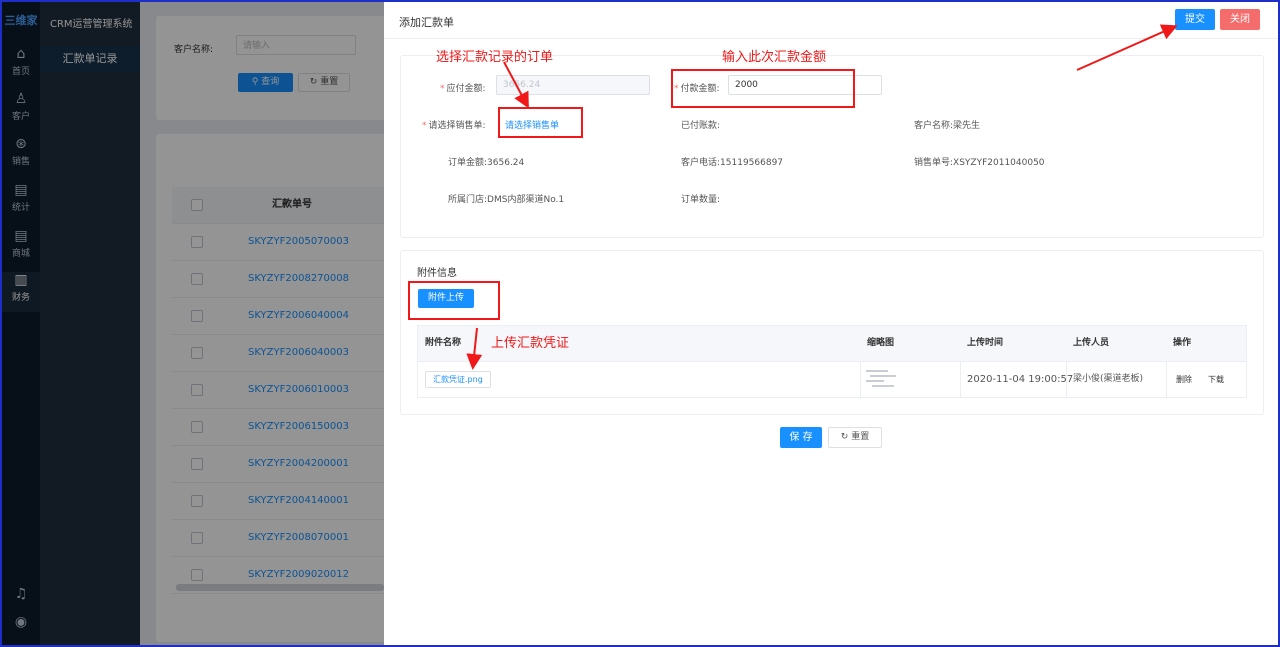 This screenshot has width=1280, height=647. I want to click on arrow-to-submit, so click(1127, 47).